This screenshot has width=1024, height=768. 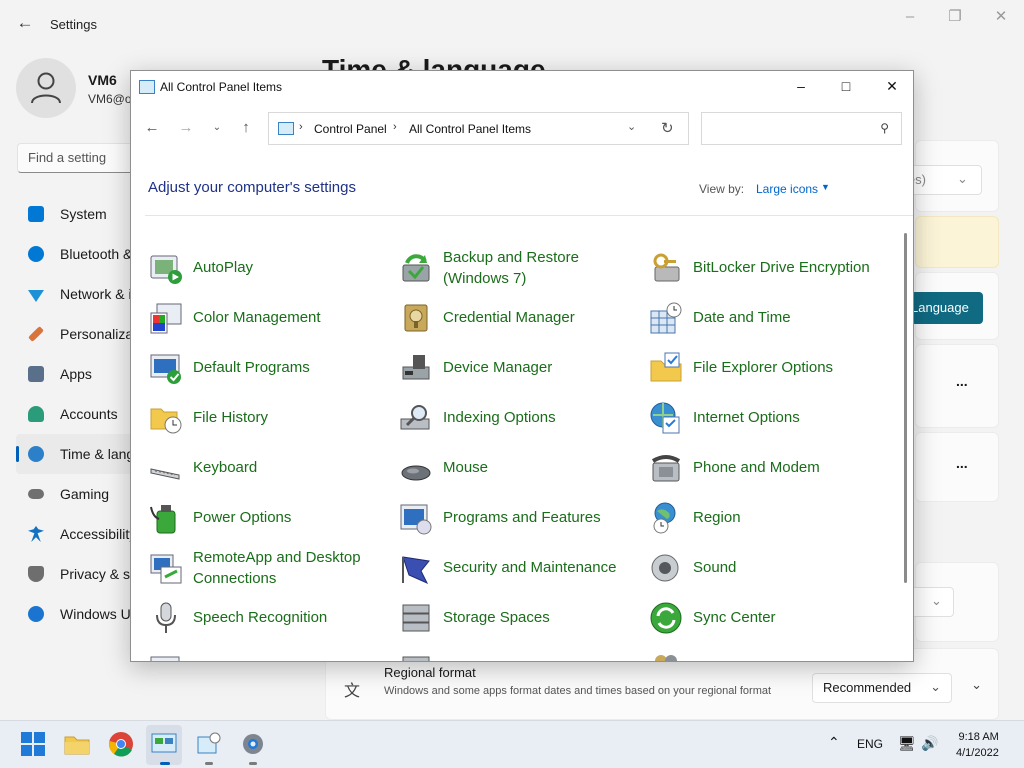 What do you see at coordinates (165, 763) in the screenshot?
I see `running-indicator` at bounding box center [165, 763].